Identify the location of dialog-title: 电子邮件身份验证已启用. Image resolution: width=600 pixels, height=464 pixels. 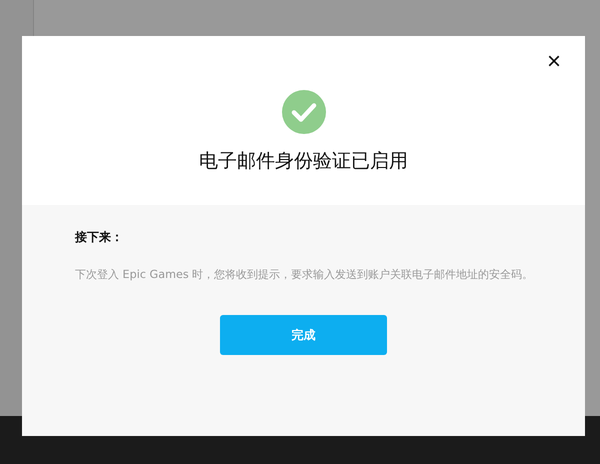
(303, 161).